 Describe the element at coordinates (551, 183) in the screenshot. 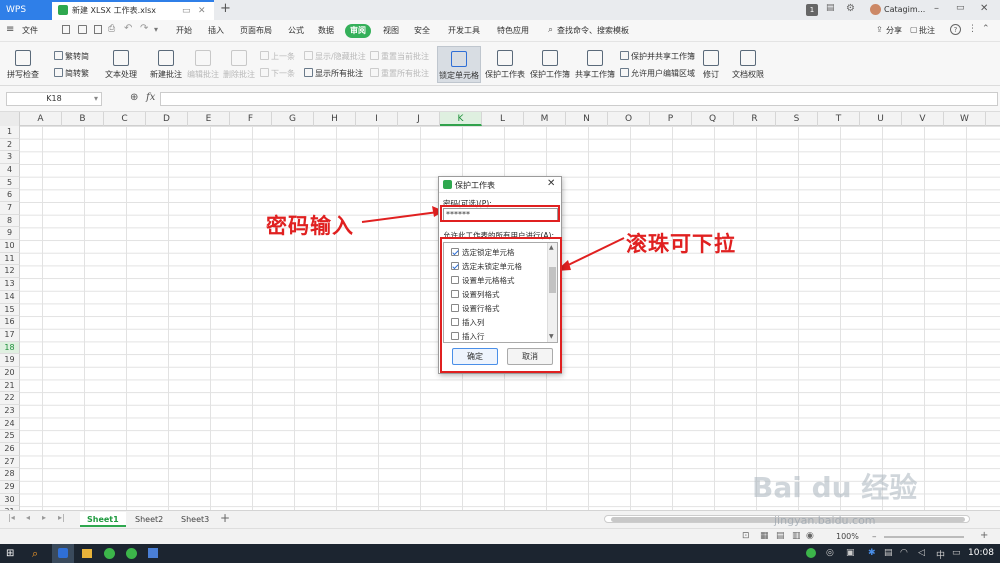

I see `dialog-close-icon: ✕` at that location.